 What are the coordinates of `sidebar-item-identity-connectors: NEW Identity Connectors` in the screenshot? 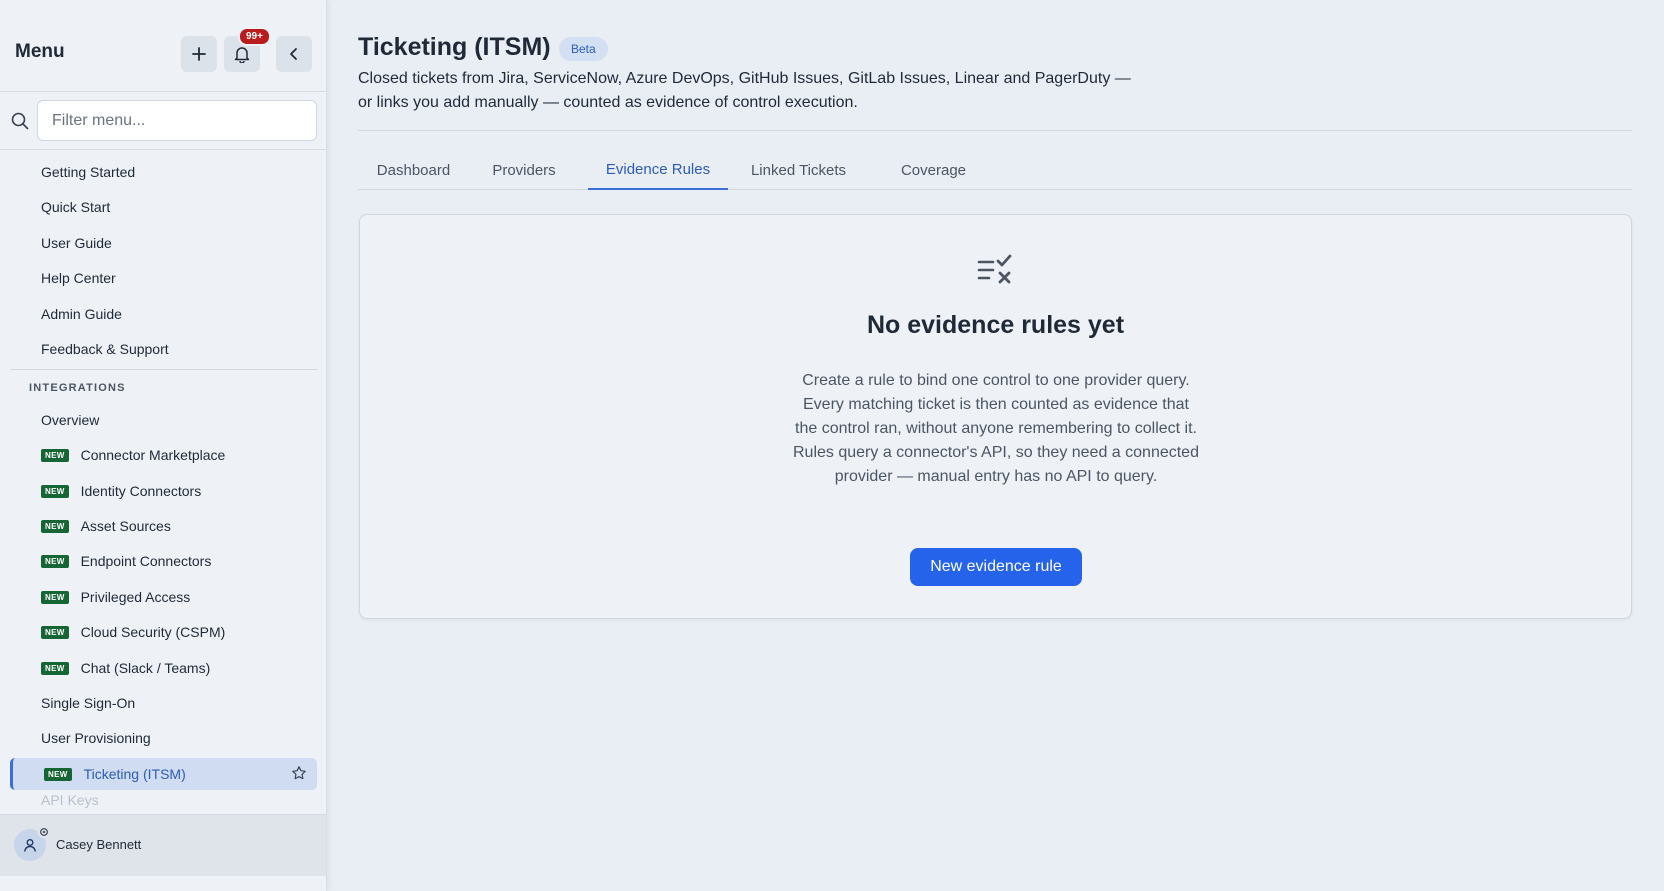 It's located at (163, 491).